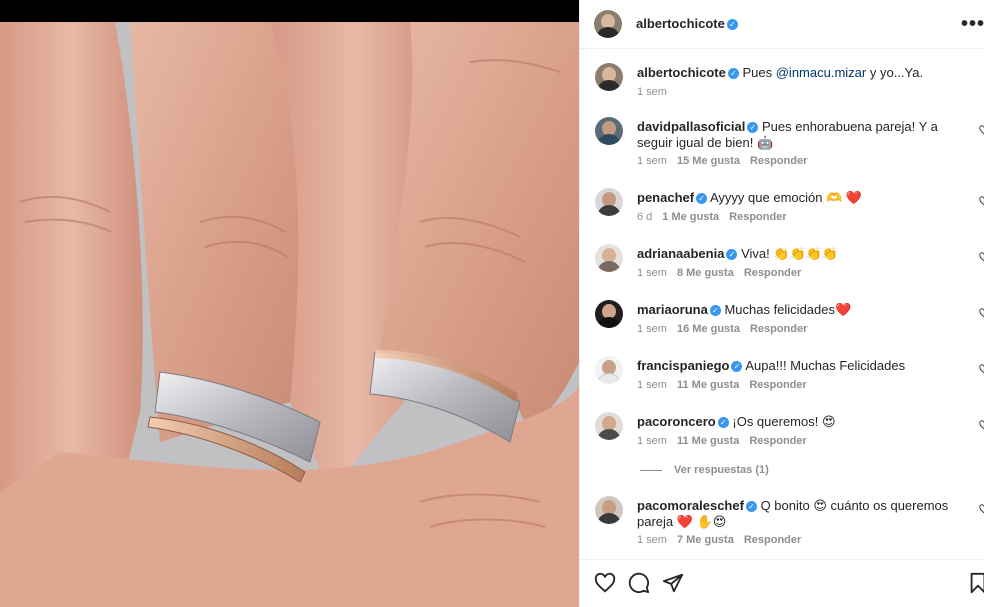 The height and width of the screenshot is (607, 984). What do you see at coordinates (605, 583) in the screenshot?
I see `heart-icon` at bounding box center [605, 583].